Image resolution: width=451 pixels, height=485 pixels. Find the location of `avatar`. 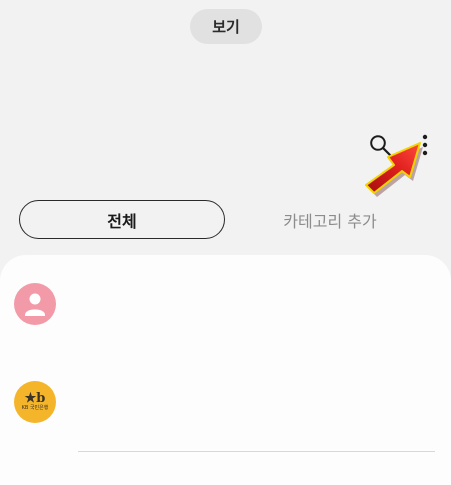

avatar is located at coordinates (35, 304).